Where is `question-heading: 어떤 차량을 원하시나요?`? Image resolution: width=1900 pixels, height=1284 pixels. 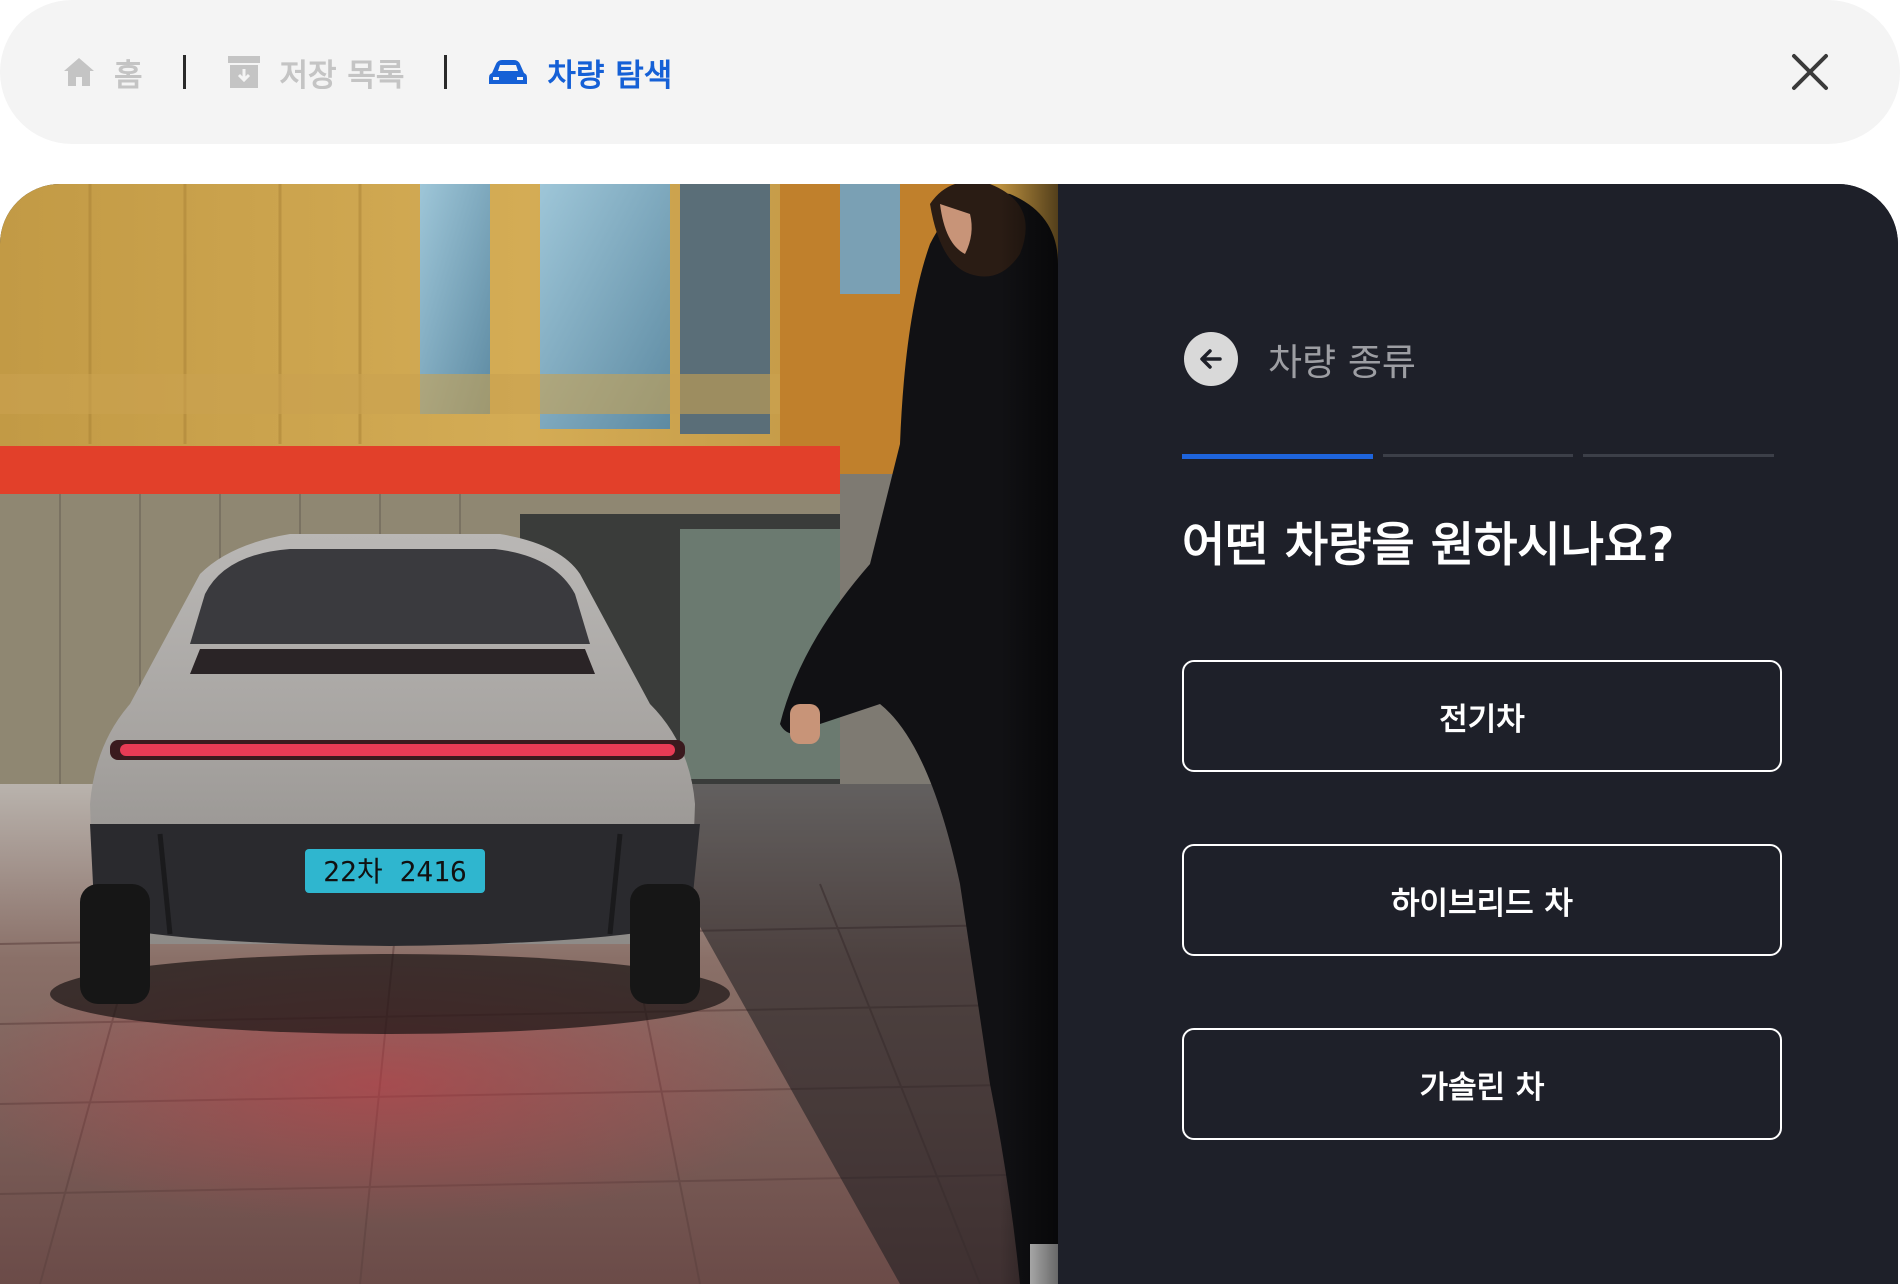 question-heading: 어떤 차량을 원하시나요? is located at coordinates (1428, 545).